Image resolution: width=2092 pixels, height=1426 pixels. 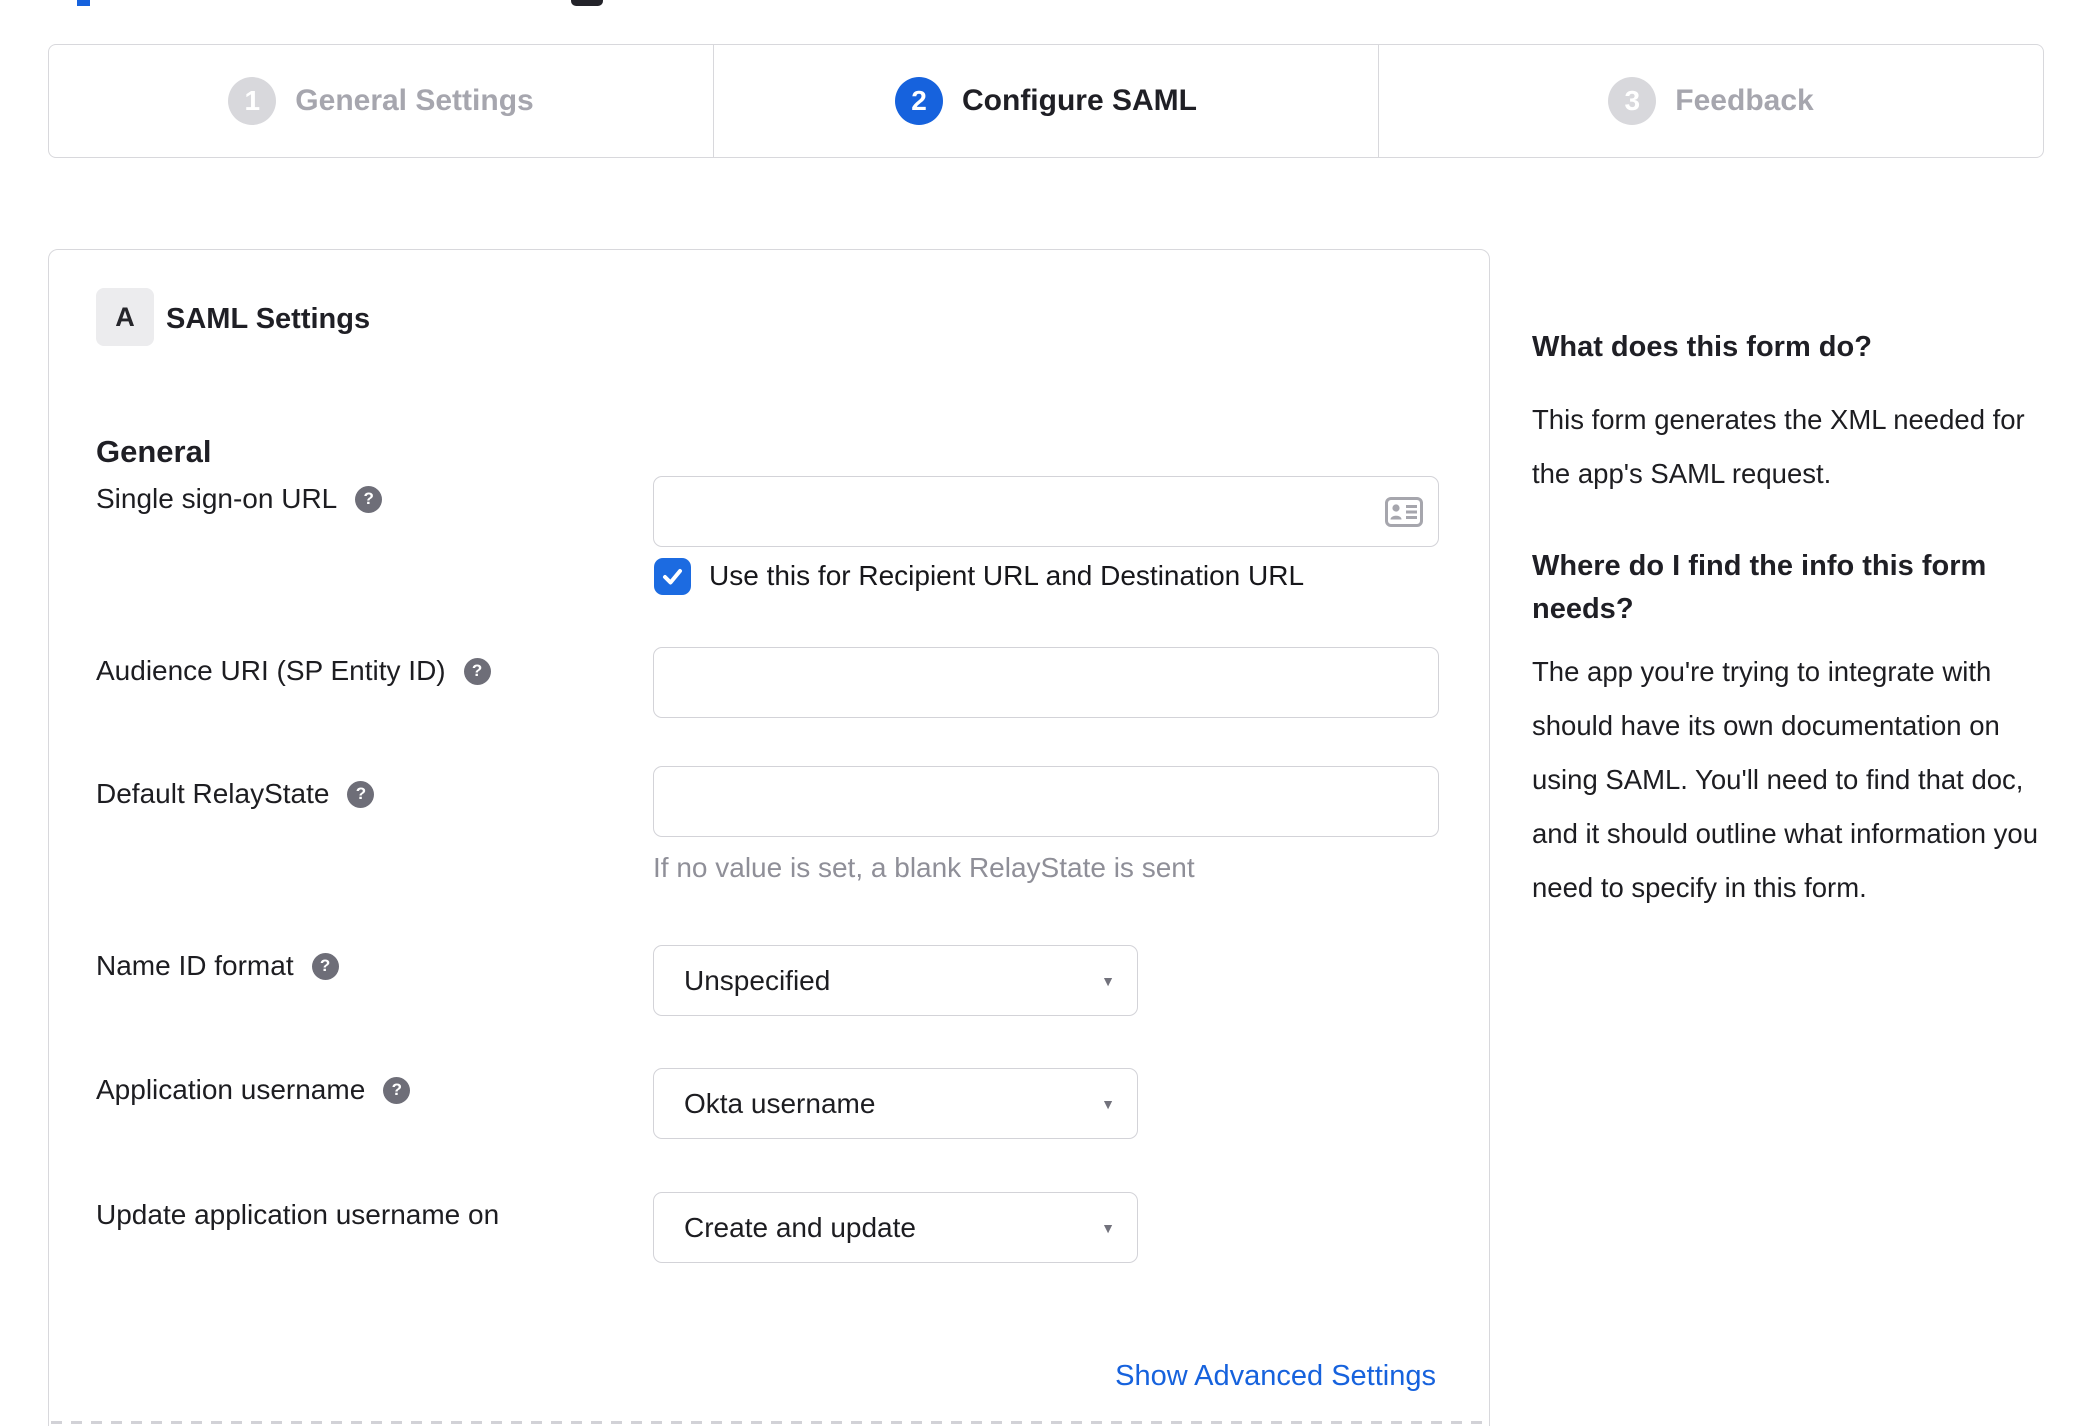 What do you see at coordinates (800, 1227) in the screenshot?
I see `update-username-value: Create and update` at bounding box center [800, 1227].